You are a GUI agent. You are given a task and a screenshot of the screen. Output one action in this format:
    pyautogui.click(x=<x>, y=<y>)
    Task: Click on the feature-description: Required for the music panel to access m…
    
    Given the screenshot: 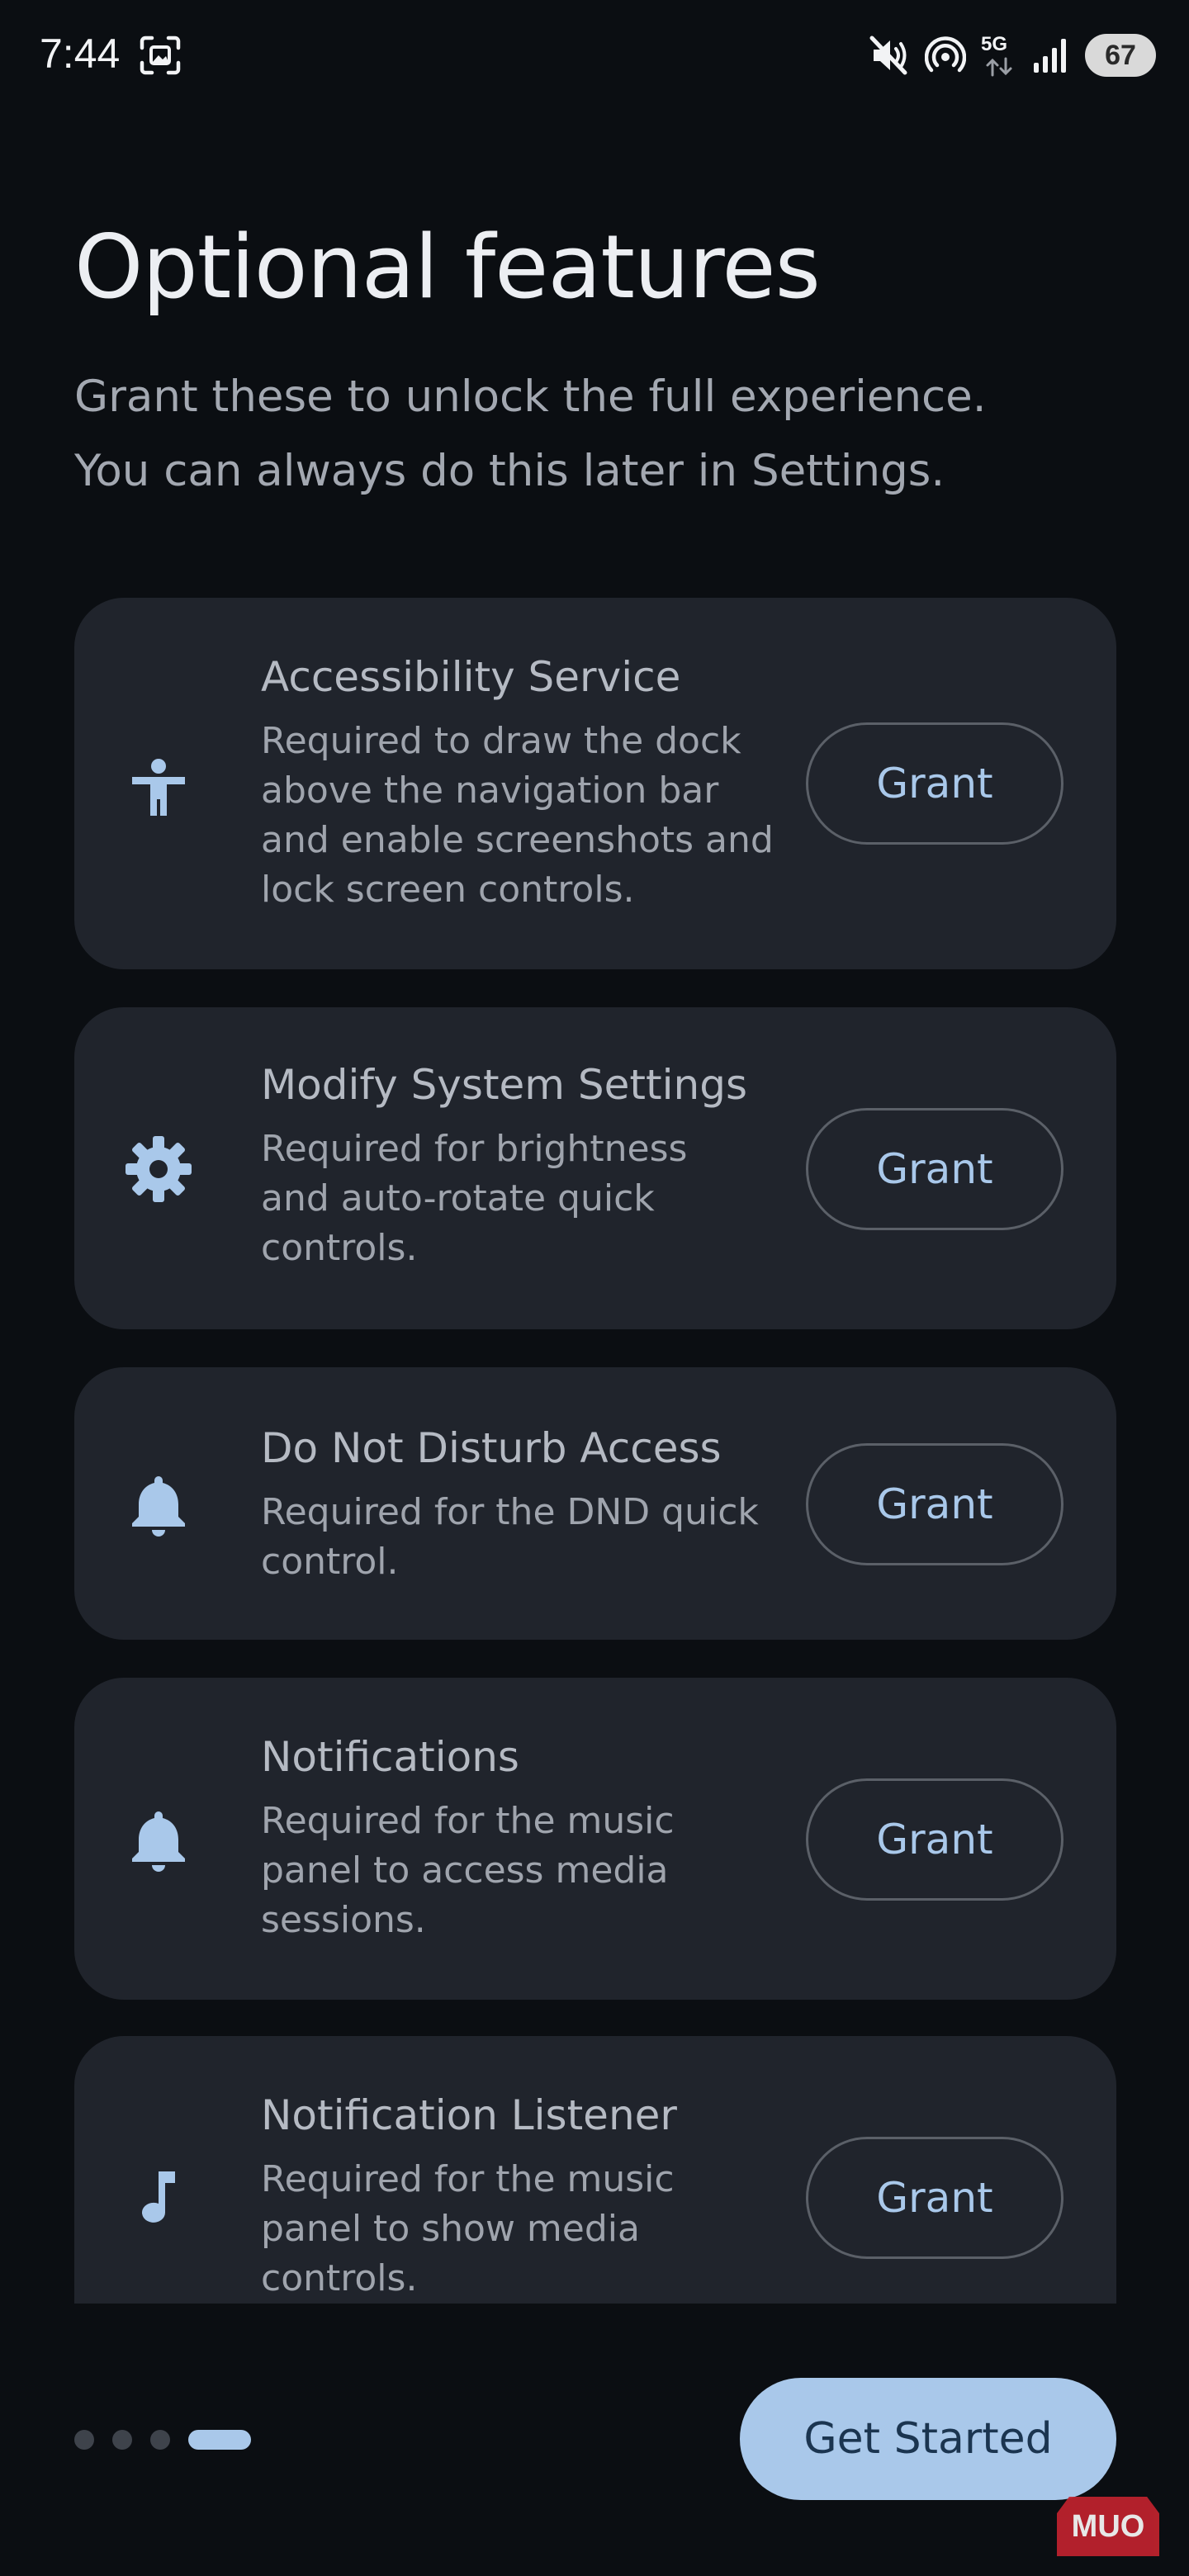 What is the action you would take?
    pyautogui.click(x=550, y=1871)
    